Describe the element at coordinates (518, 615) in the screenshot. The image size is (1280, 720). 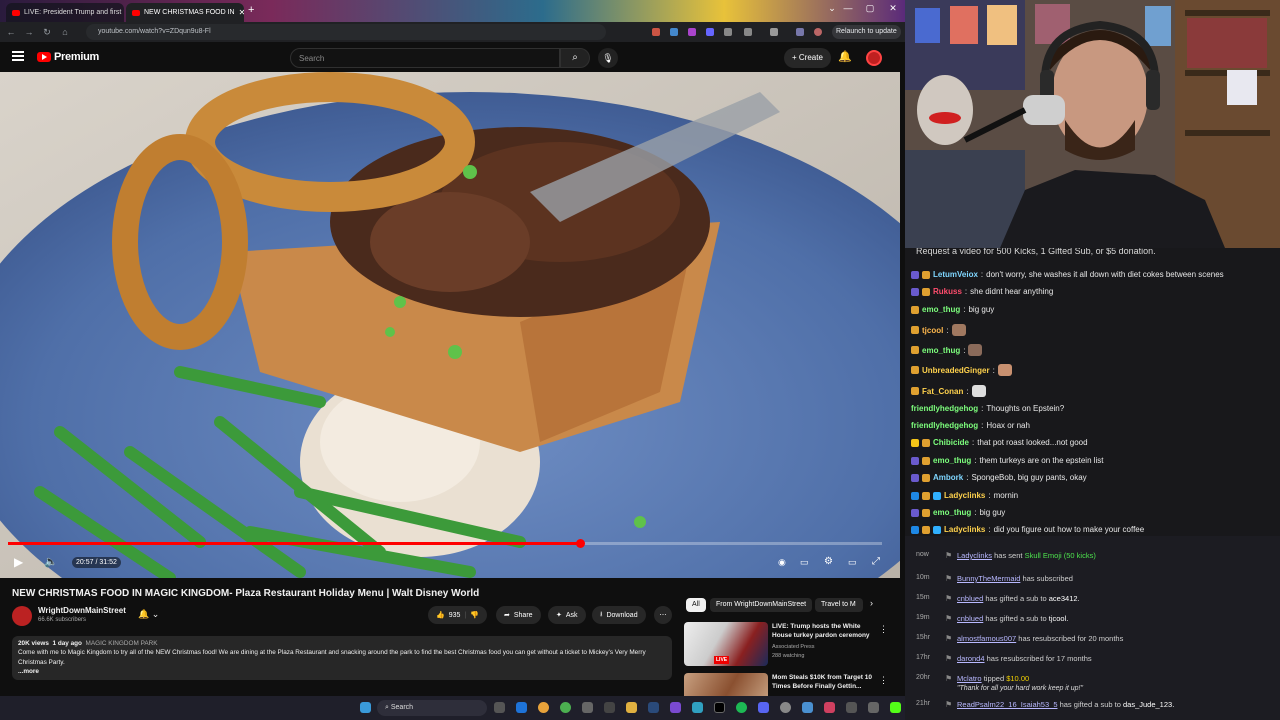
I see `share-button: ➦ Share` at that location.